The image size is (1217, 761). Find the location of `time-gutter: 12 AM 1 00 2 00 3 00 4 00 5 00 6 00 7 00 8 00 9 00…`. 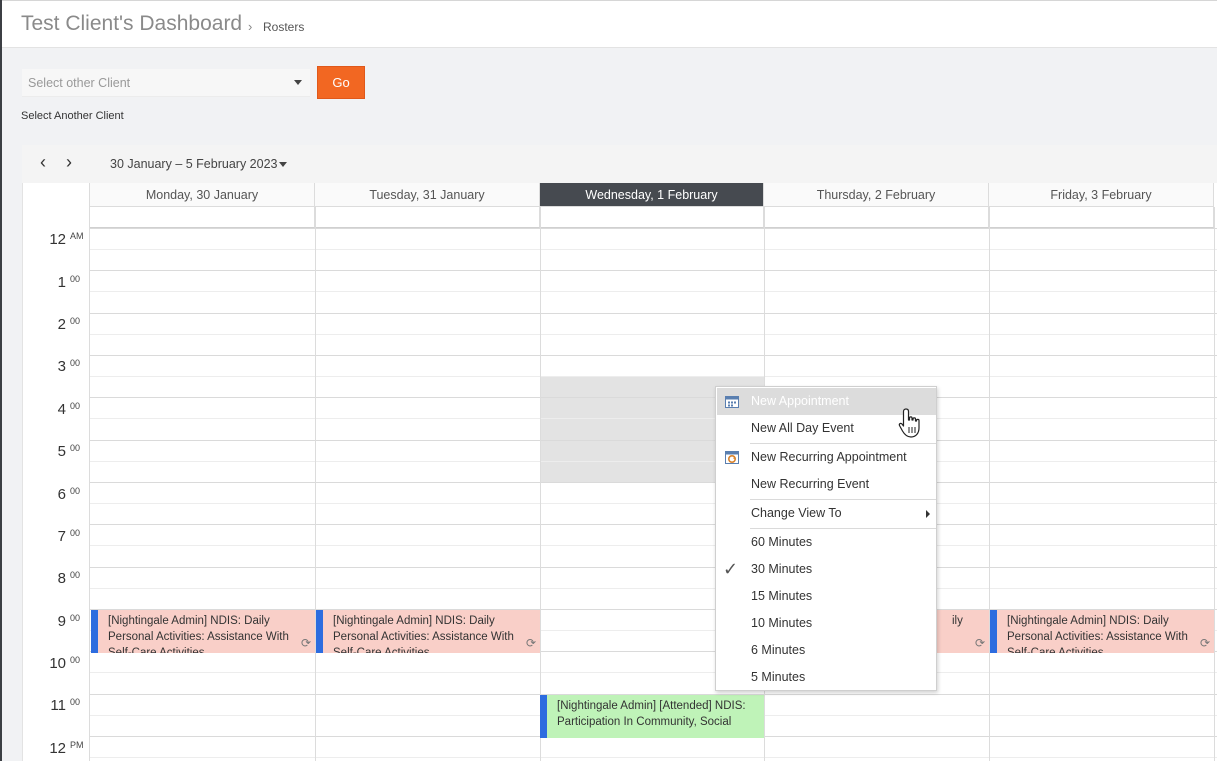

time-gutter: 12 AM 1 00 2 00 3 00 4 00 5 00 6 00 7 00 8 00 9 00… is located at coordinates (56, 472).